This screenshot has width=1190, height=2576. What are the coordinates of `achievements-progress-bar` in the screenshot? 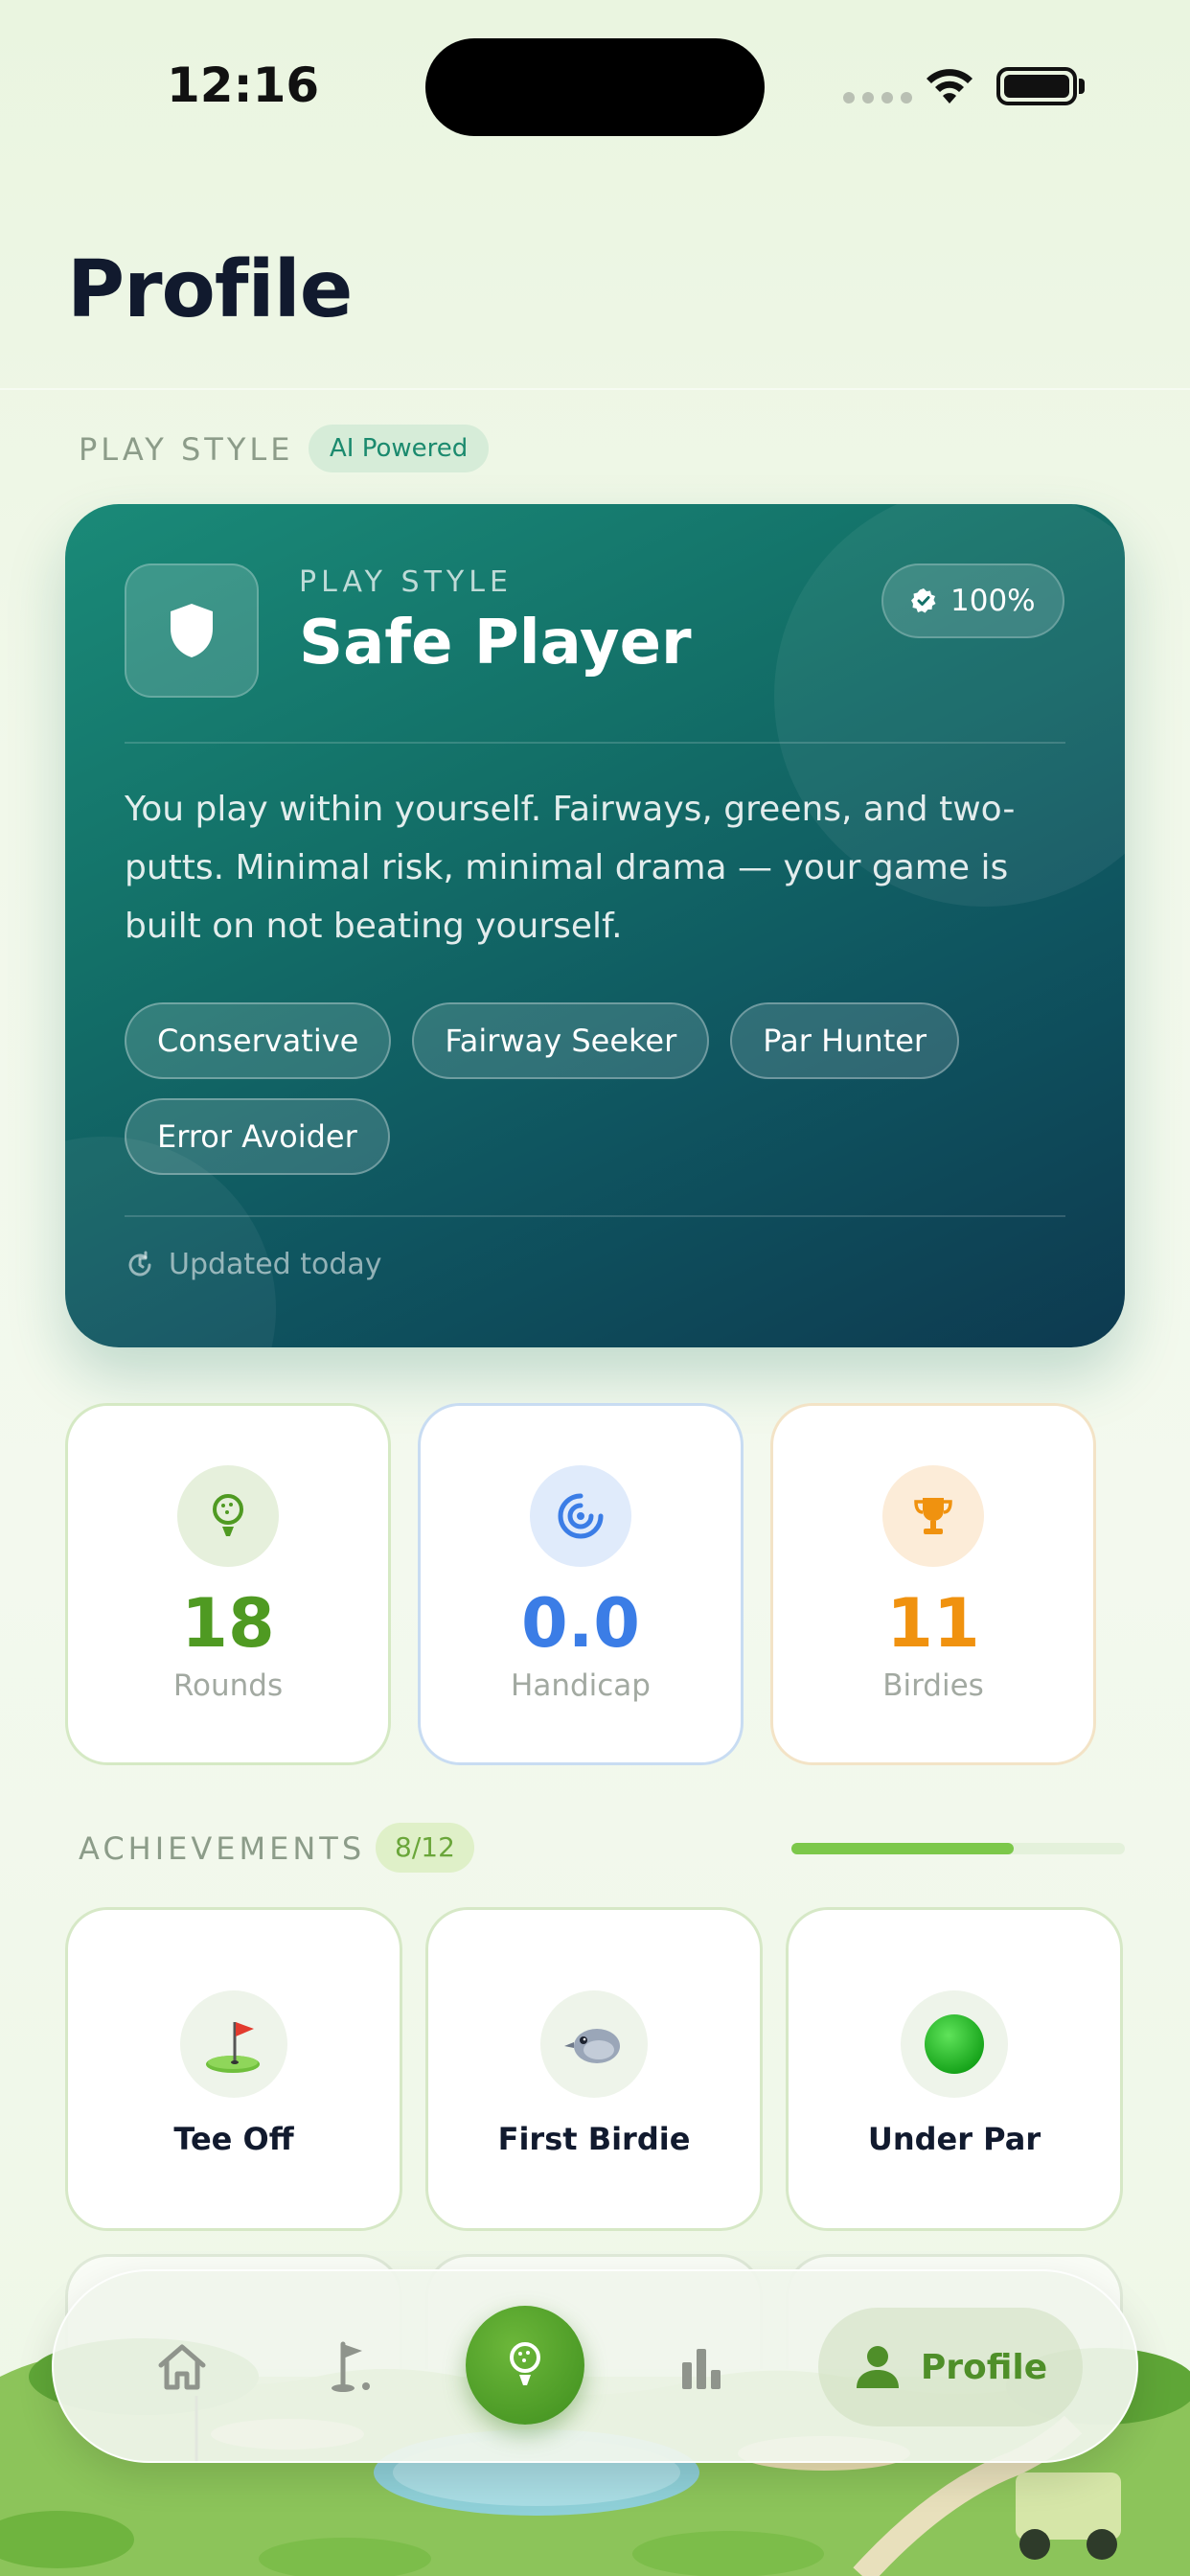 It's located at (958, 1848).